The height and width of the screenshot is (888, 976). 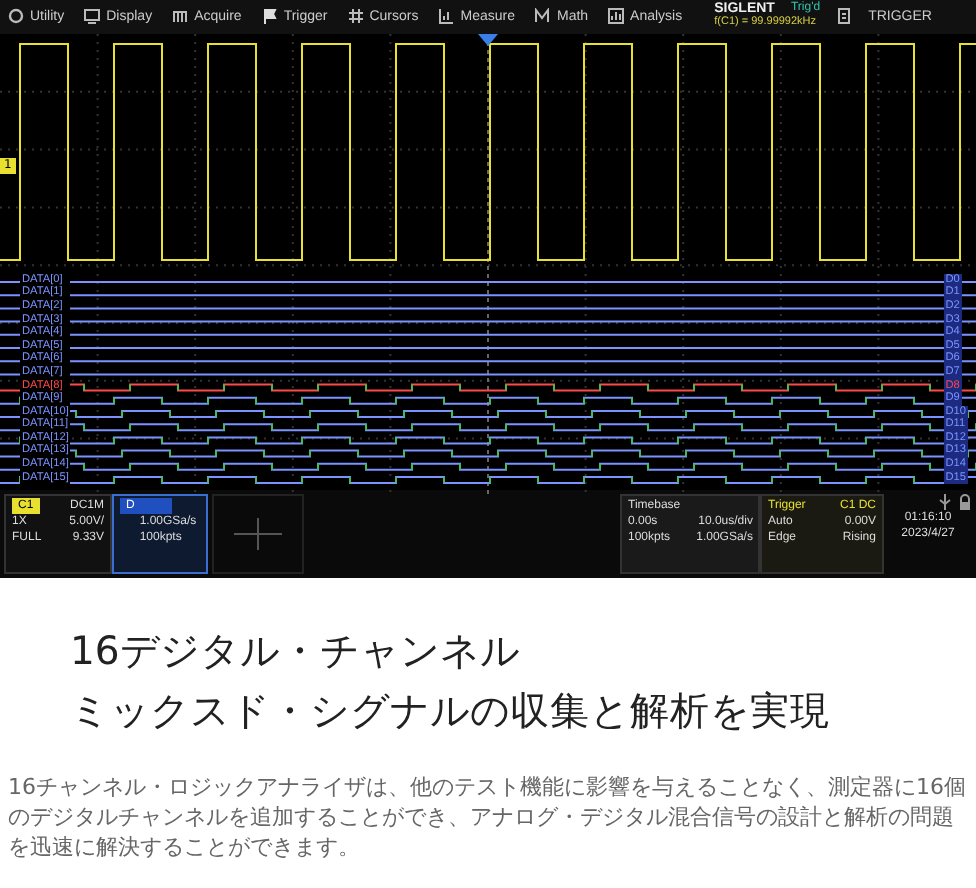 What do you see at coordinates (295, 652) in the screenshot?
I see `heading: 16デジタル・チャンネル` at bounding box center [295, 652].